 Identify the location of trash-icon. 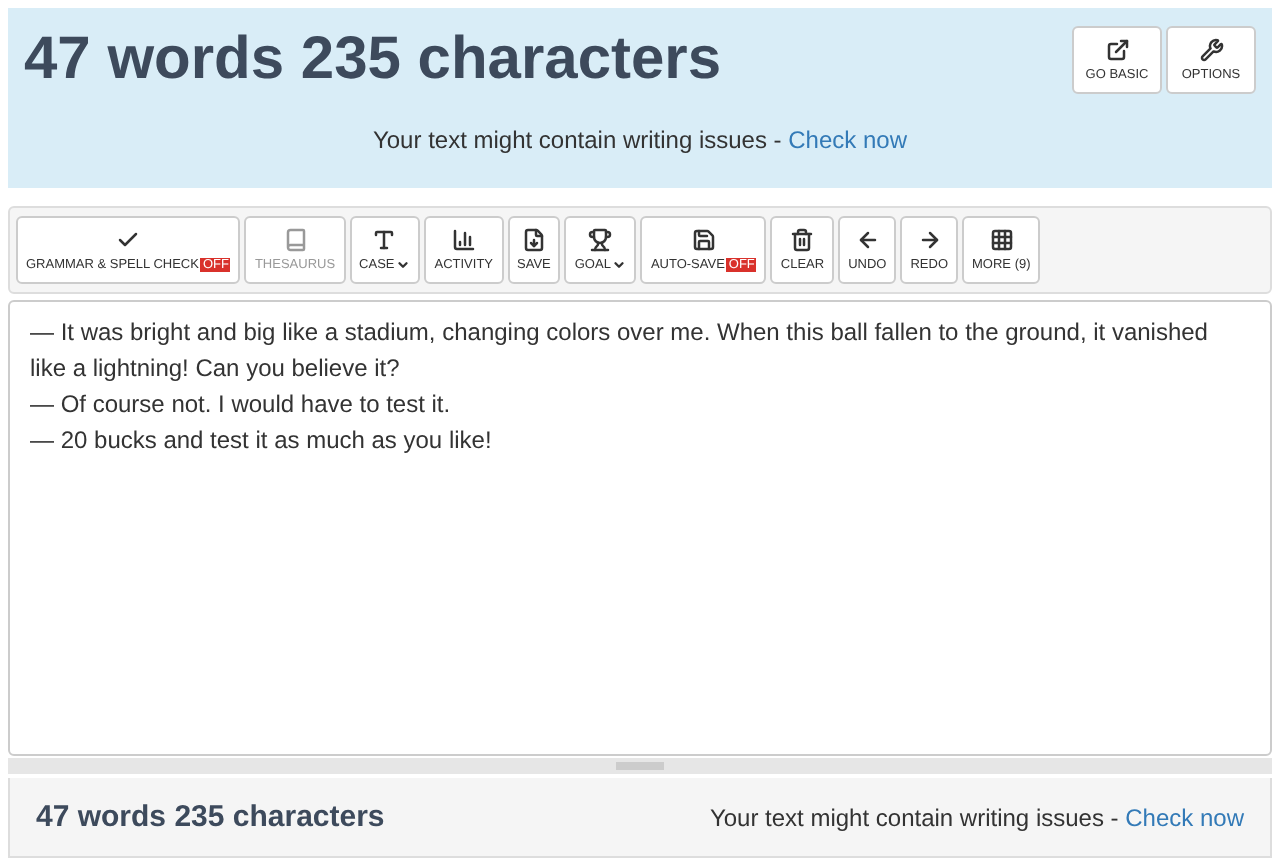
(802, 240).